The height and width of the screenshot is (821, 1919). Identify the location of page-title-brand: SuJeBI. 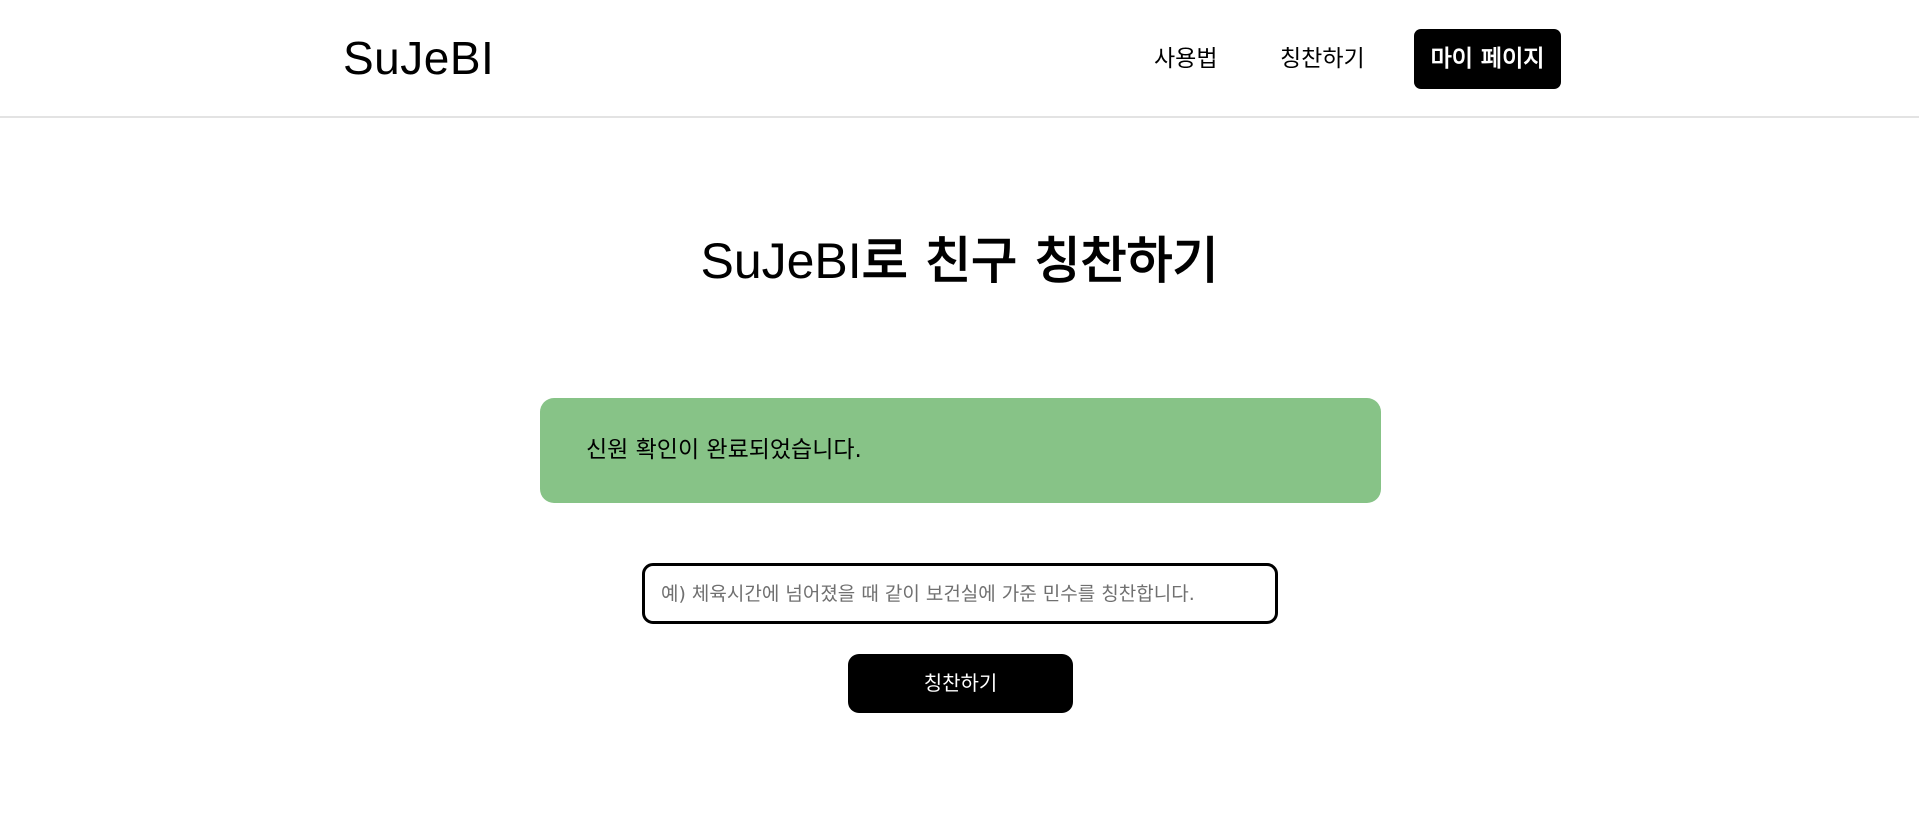
(781, 261).